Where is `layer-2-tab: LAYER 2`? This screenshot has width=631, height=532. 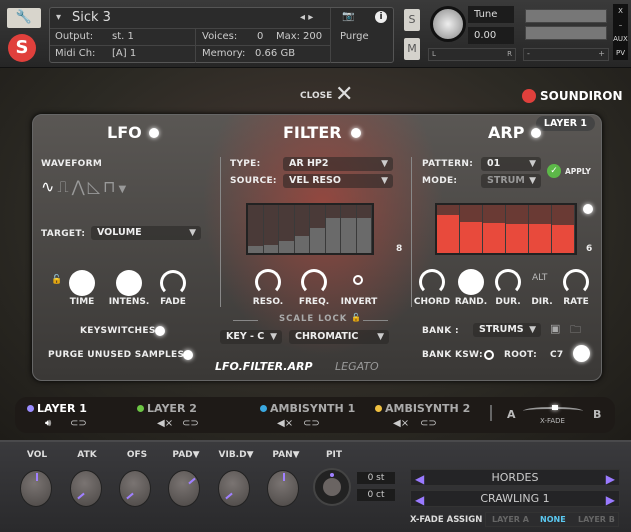
layer-2-tab: LAYER 2 is located at coordinates (167, 408).